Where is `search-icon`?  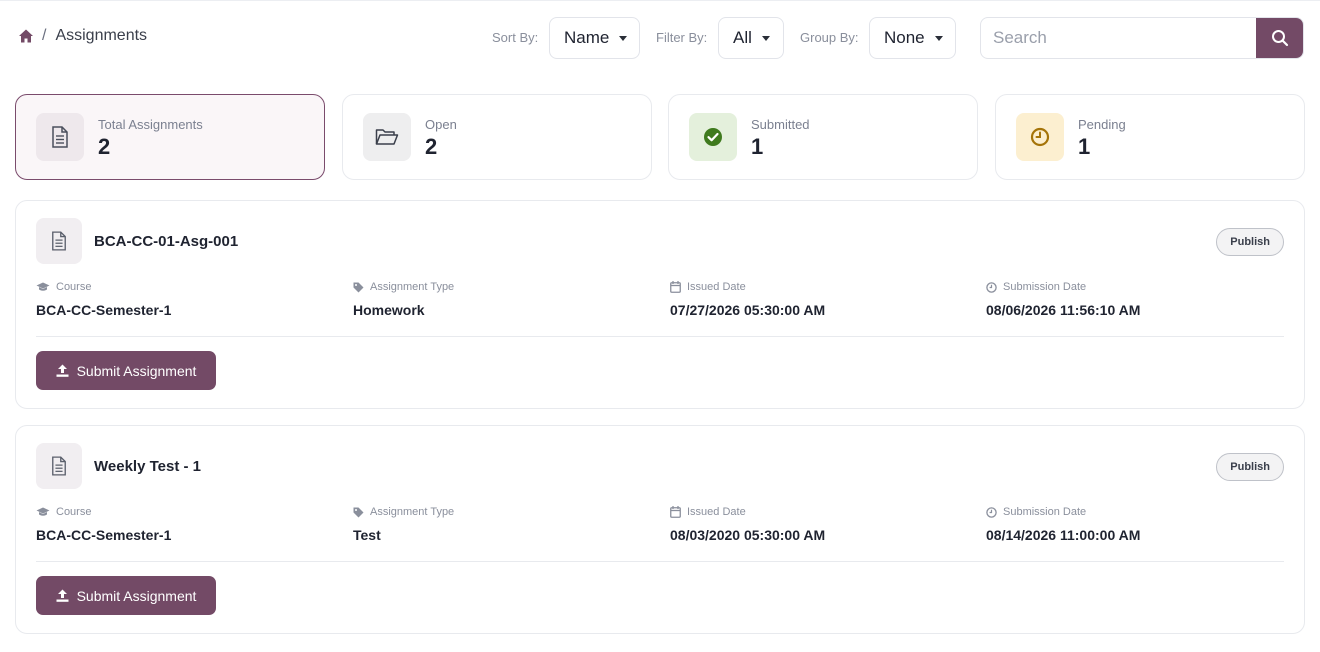
search-icon is located at coordinates (1279, 38).